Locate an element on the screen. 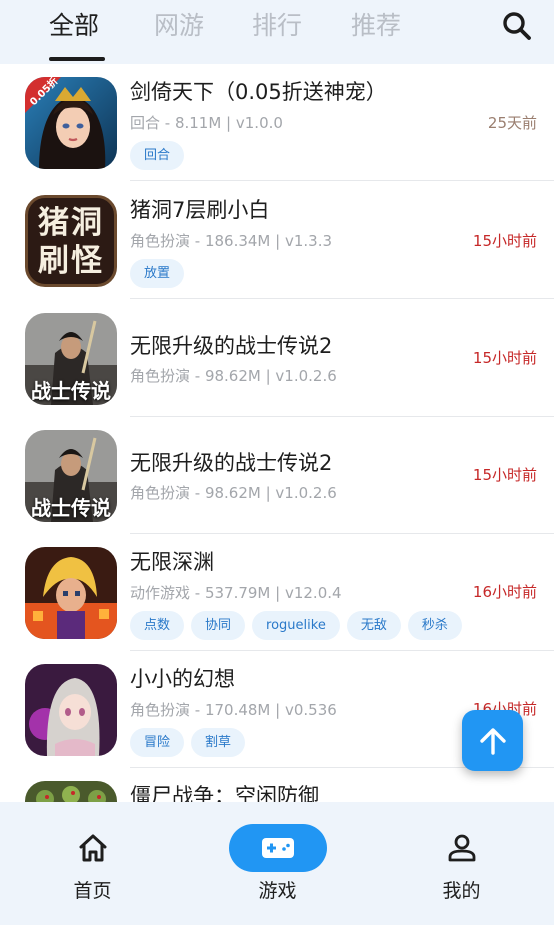 Image resolution: width=554 pixels, height=925 pixels. update-time: 16小时前 is located at coordinates (504, 592).